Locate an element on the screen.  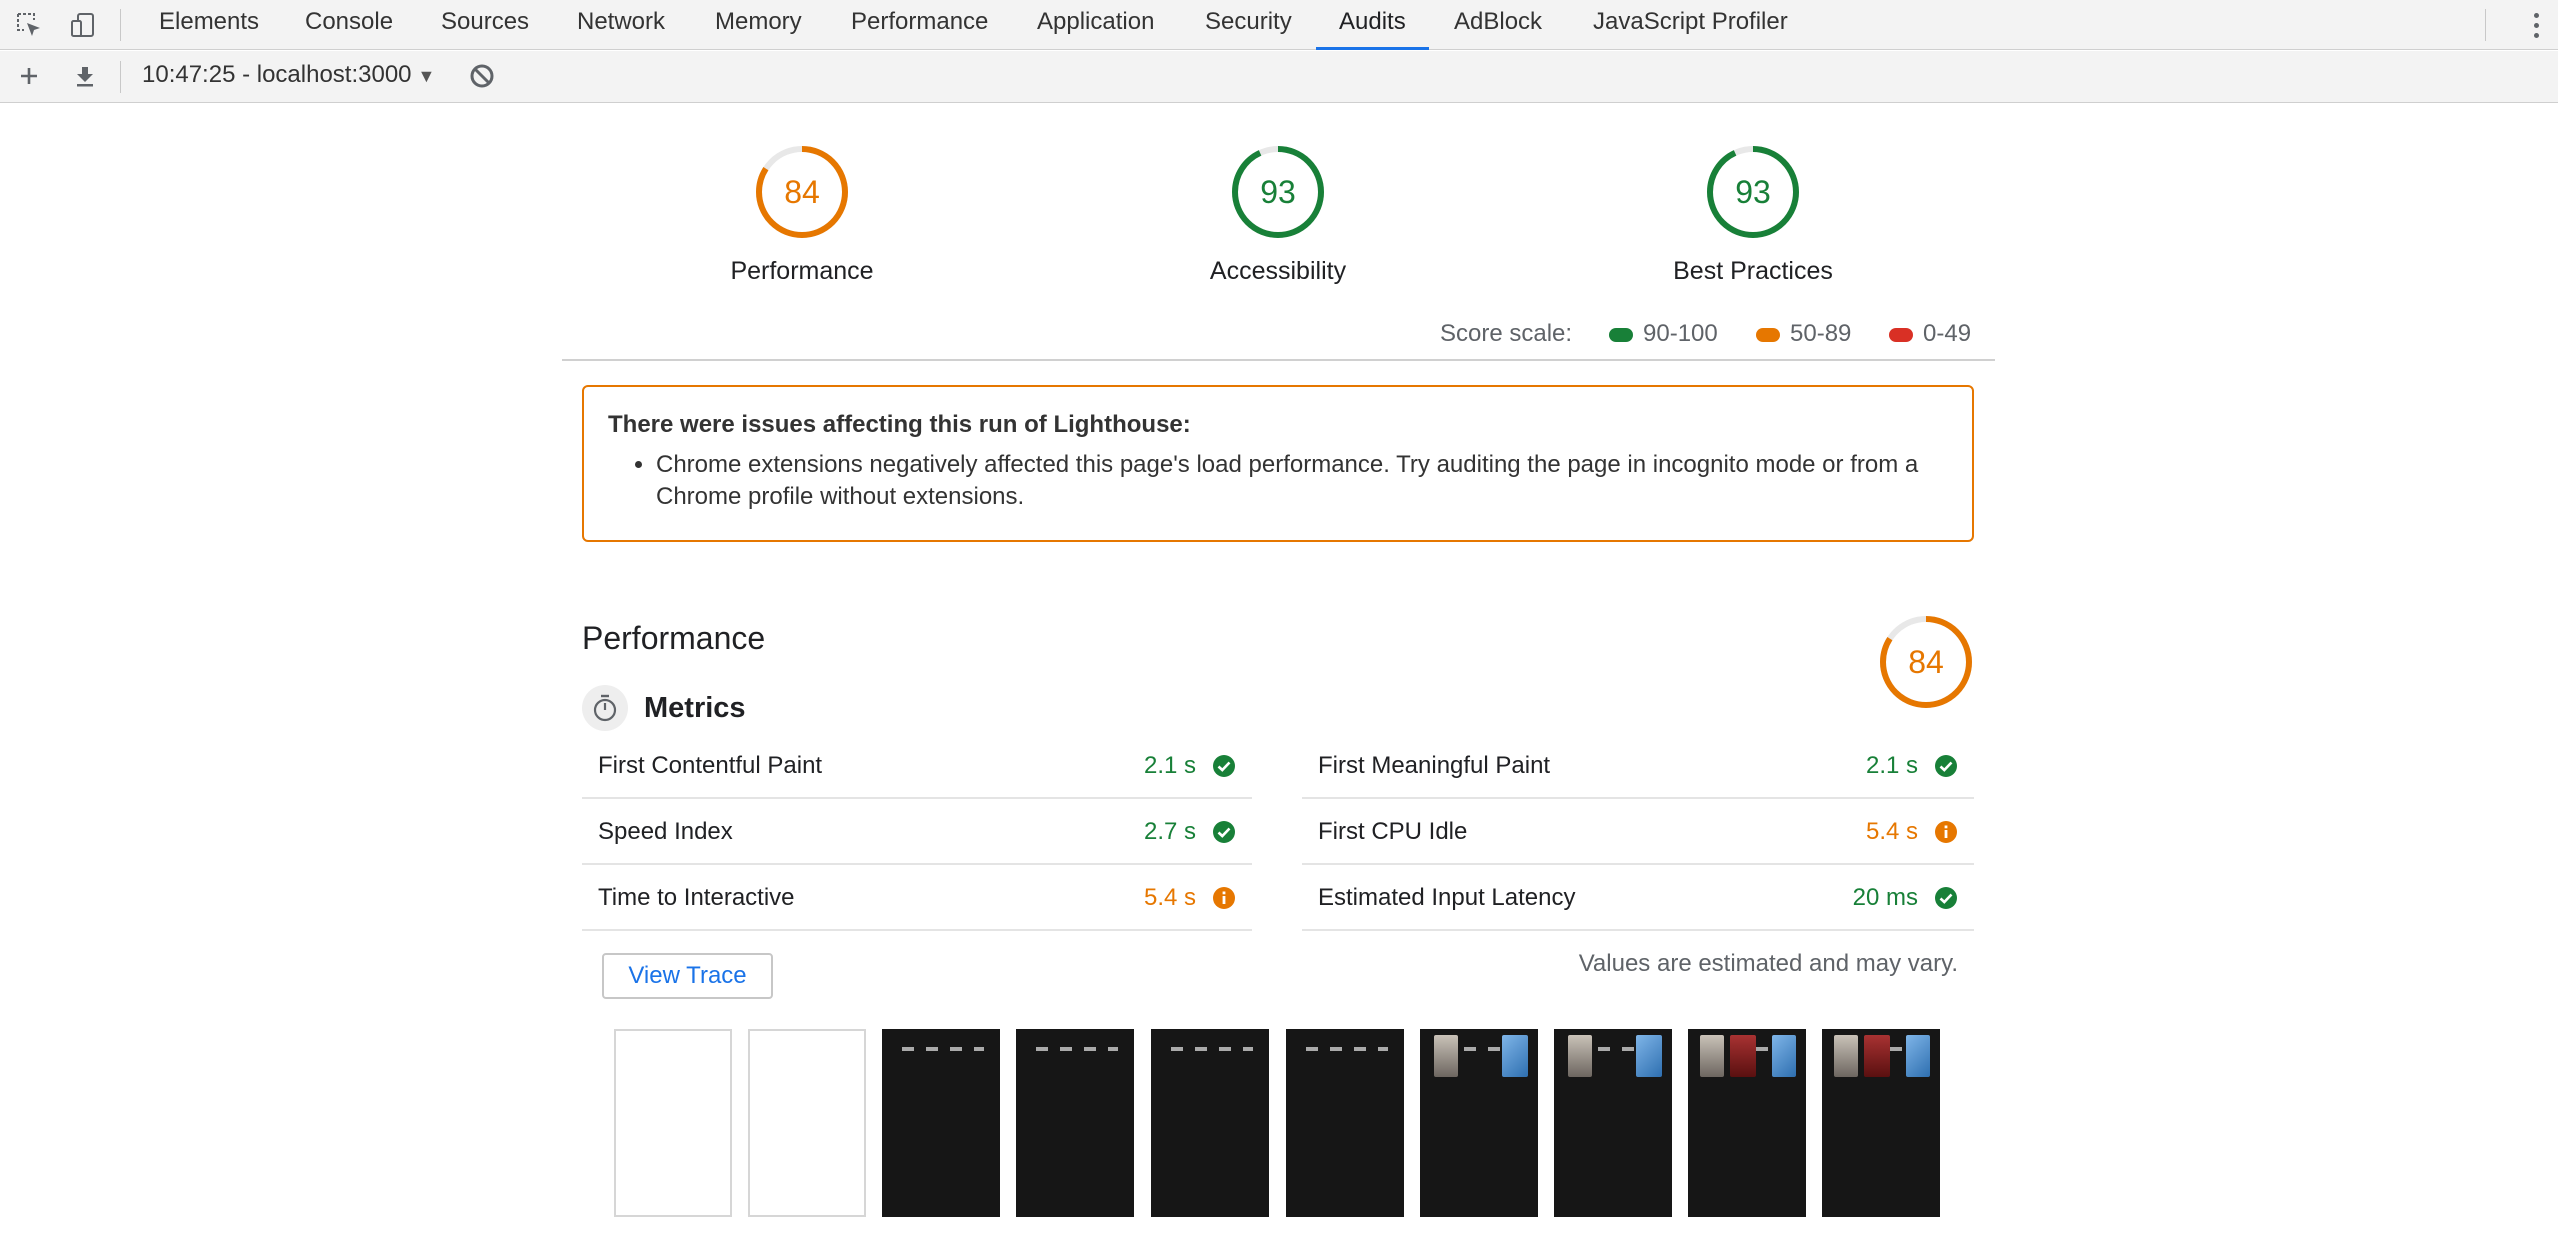
metric-row: Time to Interactive 5.4 s is located at coordinates (917, 898).